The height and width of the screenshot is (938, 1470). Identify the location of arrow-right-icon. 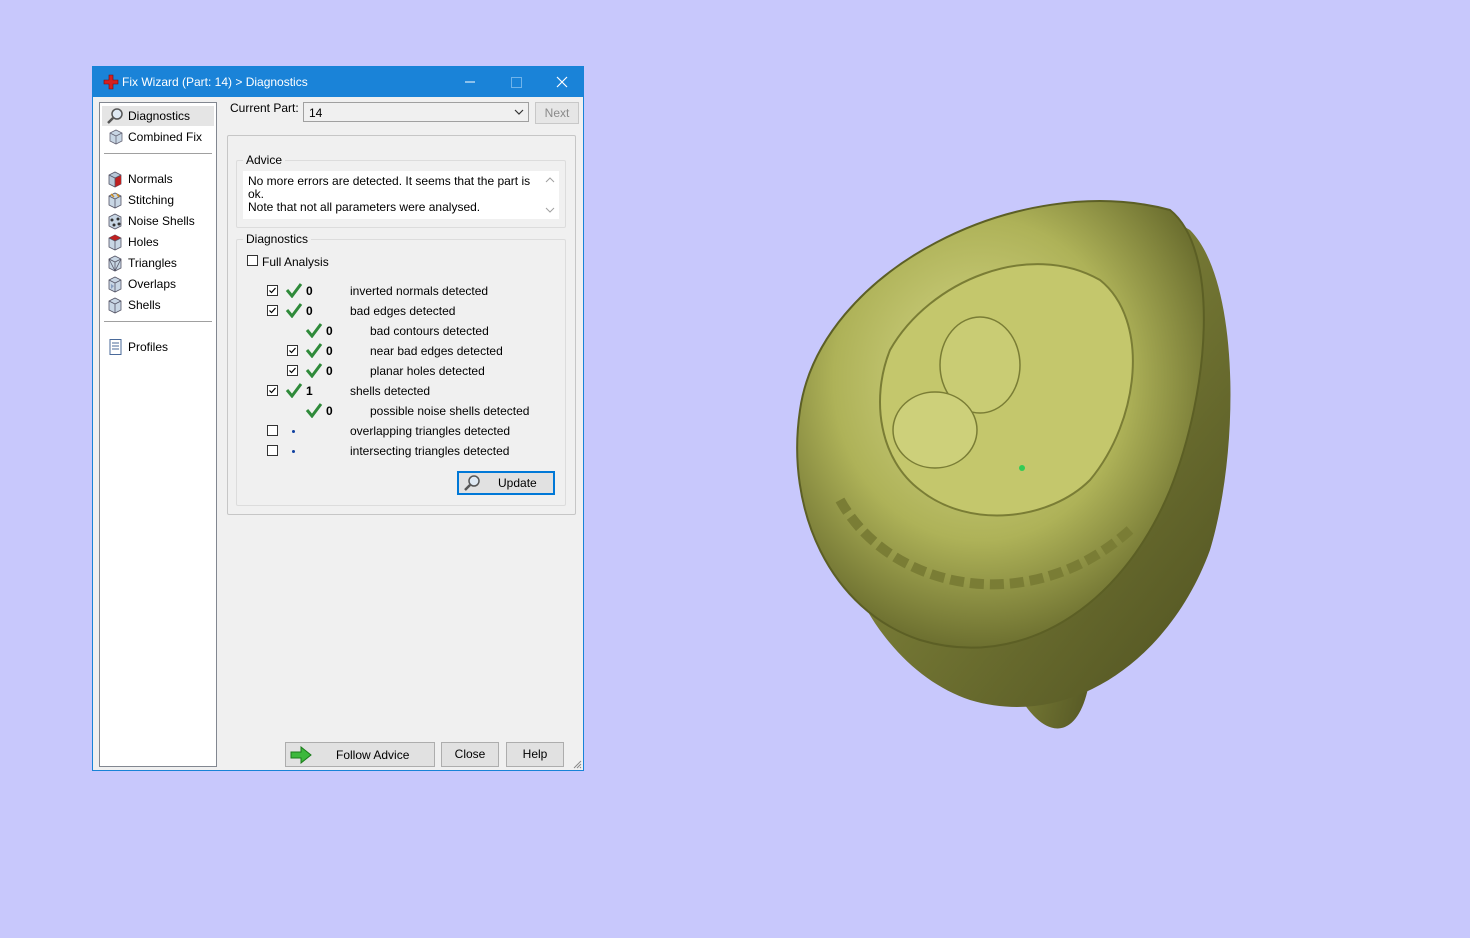
(301, 755).